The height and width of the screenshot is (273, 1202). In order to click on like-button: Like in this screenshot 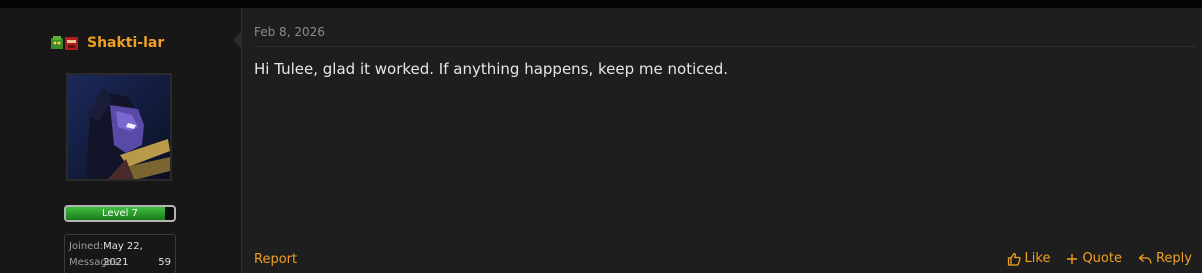, I will do `click(1029, 258)`.